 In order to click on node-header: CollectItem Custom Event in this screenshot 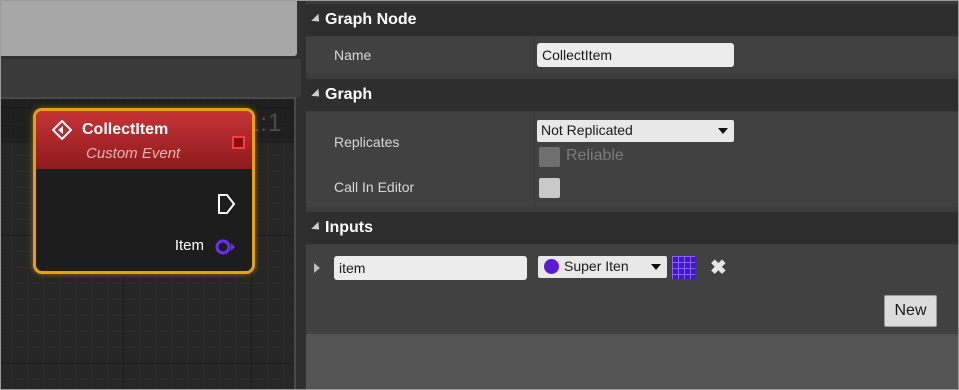, I will do `click(144, 140)`.